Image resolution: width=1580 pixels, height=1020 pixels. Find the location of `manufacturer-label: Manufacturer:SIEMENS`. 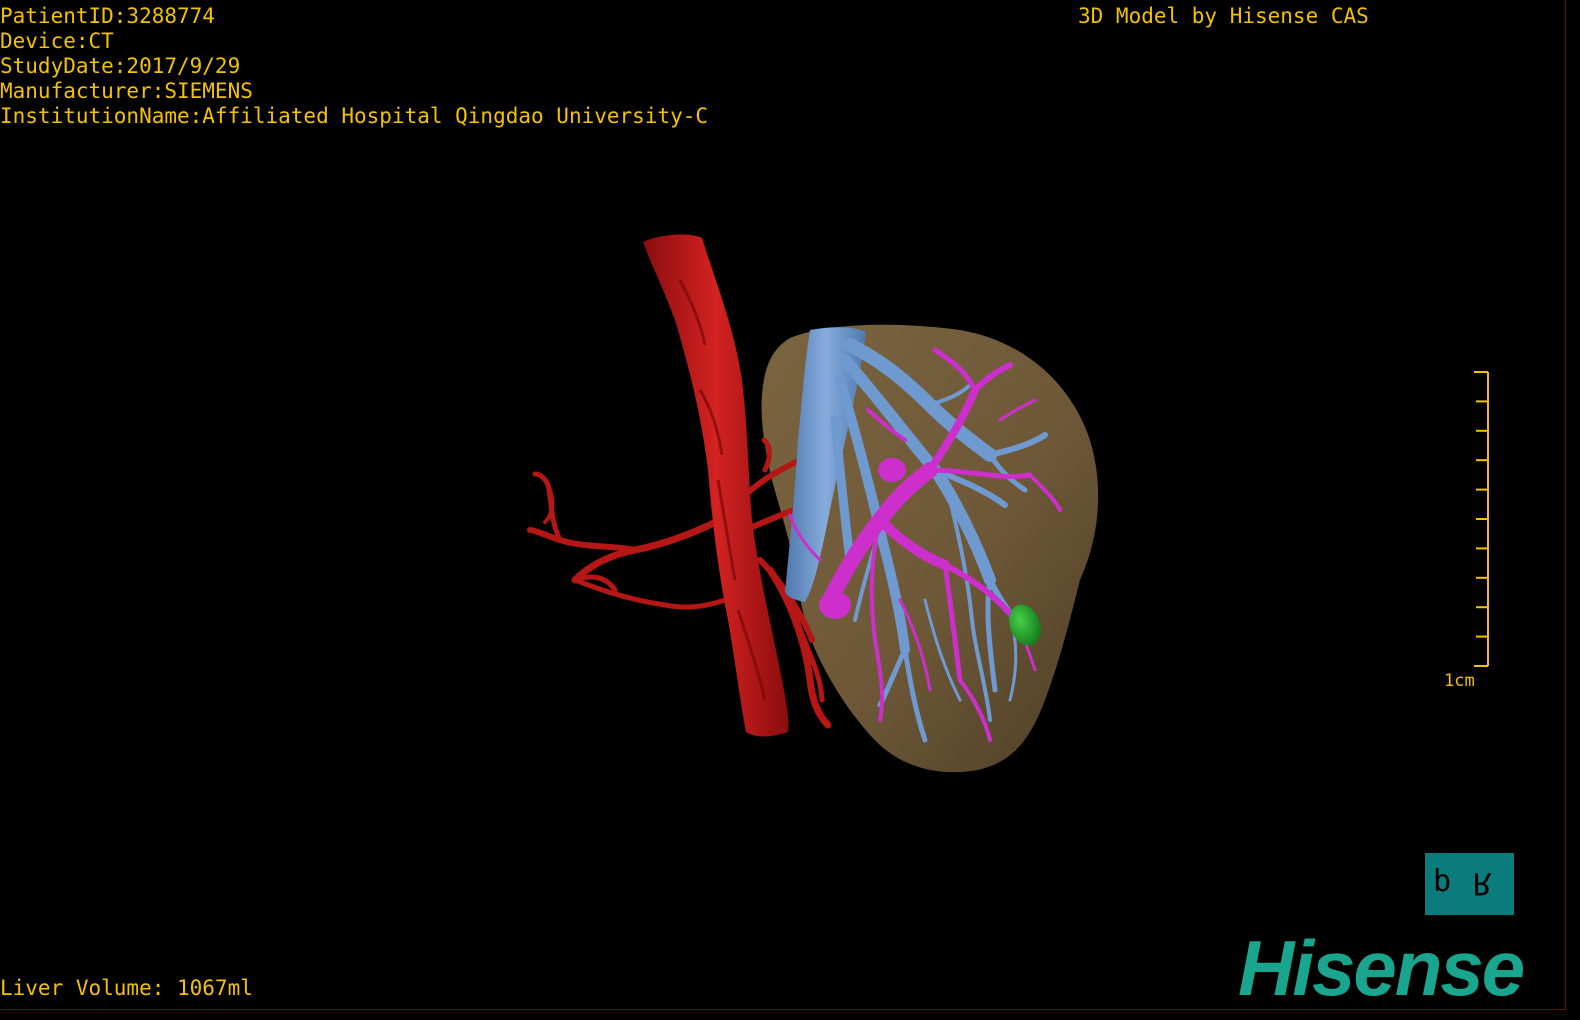

manufacturer-label: Manufacturer:SIEMENS is located at coordinates (126, 91).